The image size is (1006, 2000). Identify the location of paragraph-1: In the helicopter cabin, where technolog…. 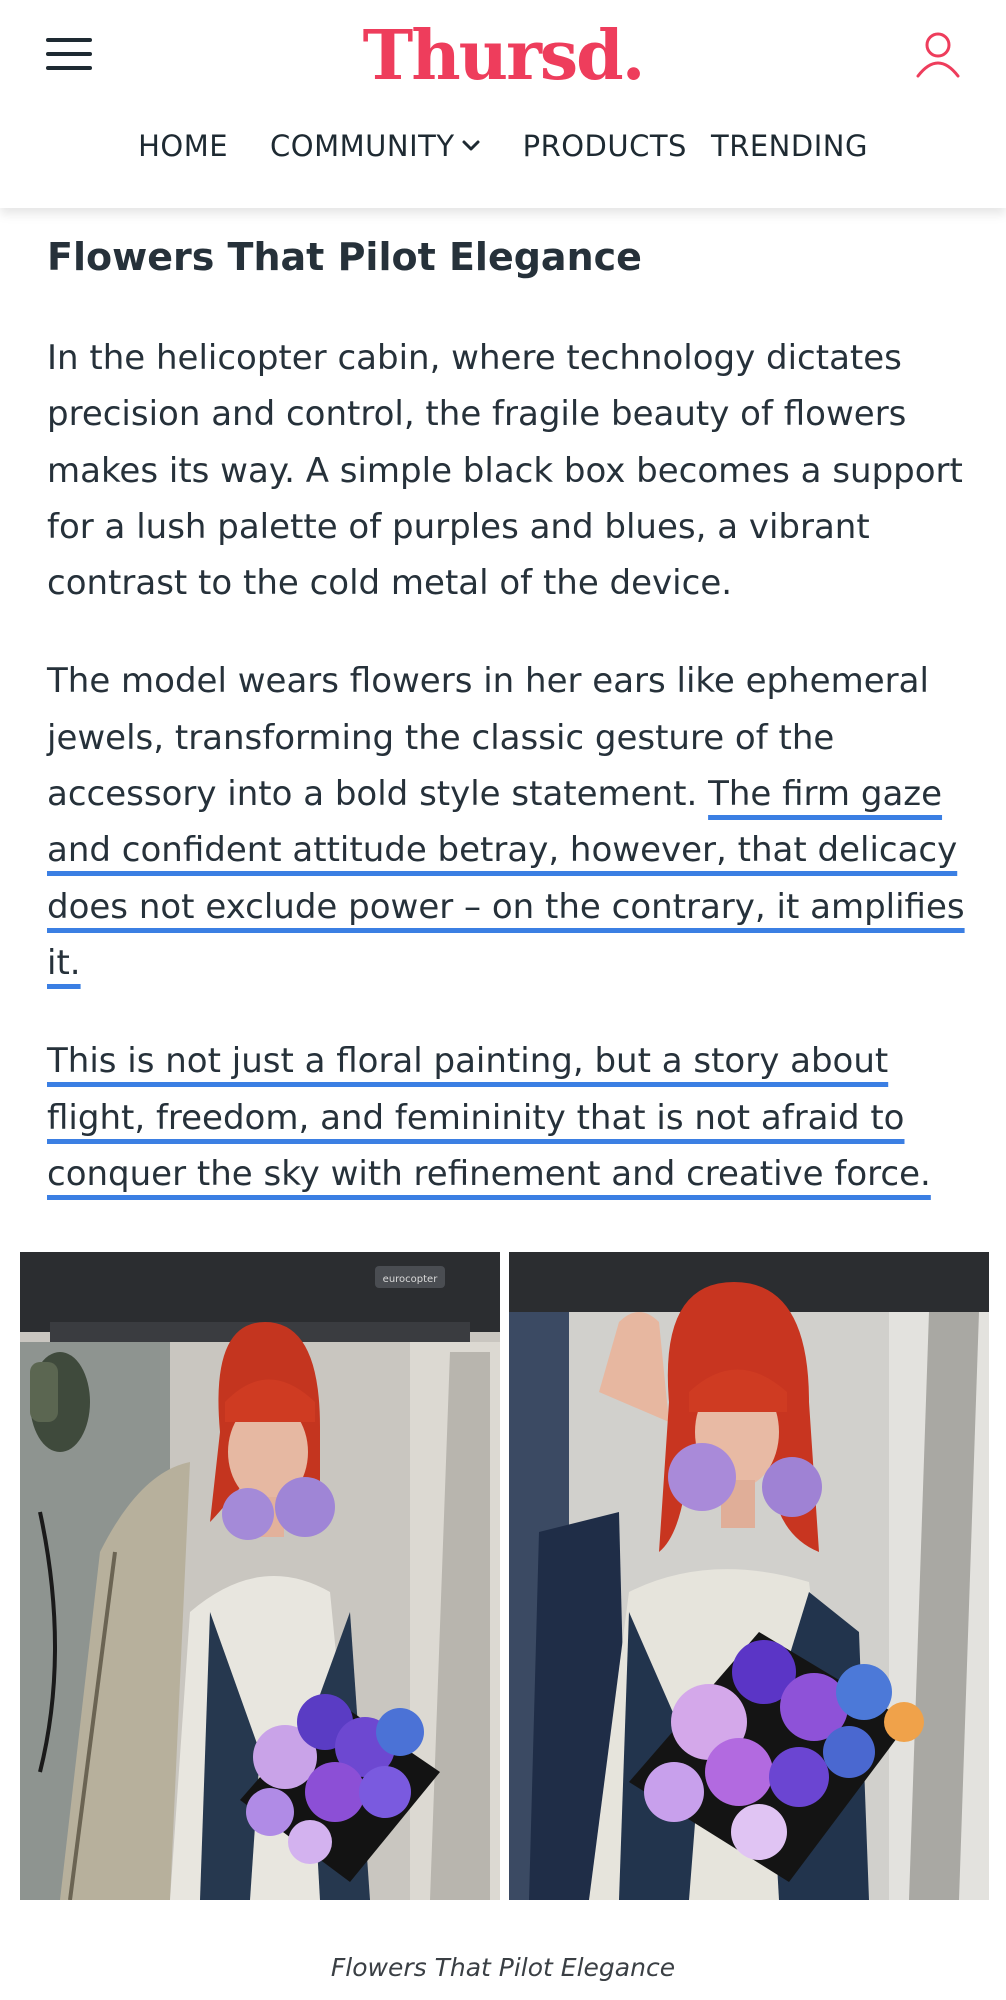
(505, 471).